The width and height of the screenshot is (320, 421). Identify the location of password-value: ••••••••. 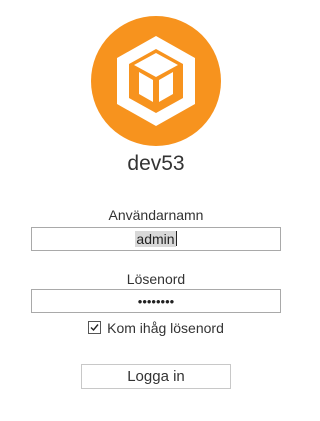
(156, 301).